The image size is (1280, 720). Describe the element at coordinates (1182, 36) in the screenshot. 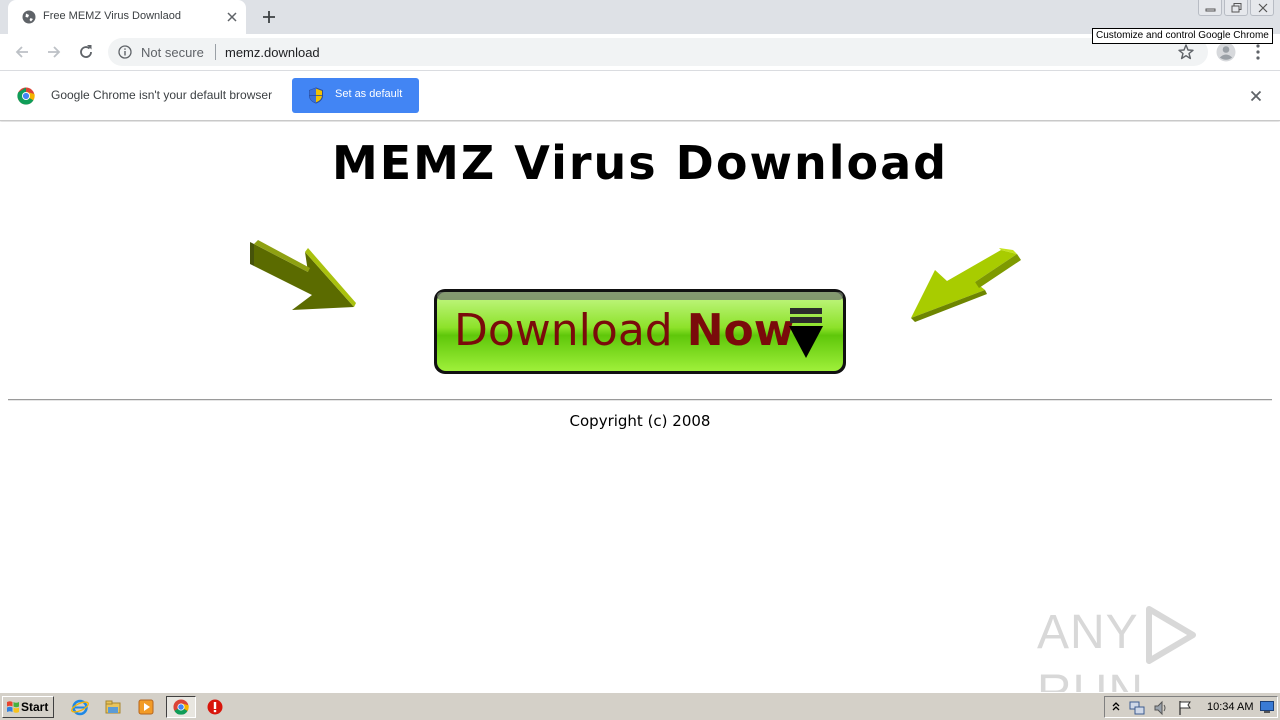

I see `menu-tooltip: Customize and control Google Chrome` at that location.